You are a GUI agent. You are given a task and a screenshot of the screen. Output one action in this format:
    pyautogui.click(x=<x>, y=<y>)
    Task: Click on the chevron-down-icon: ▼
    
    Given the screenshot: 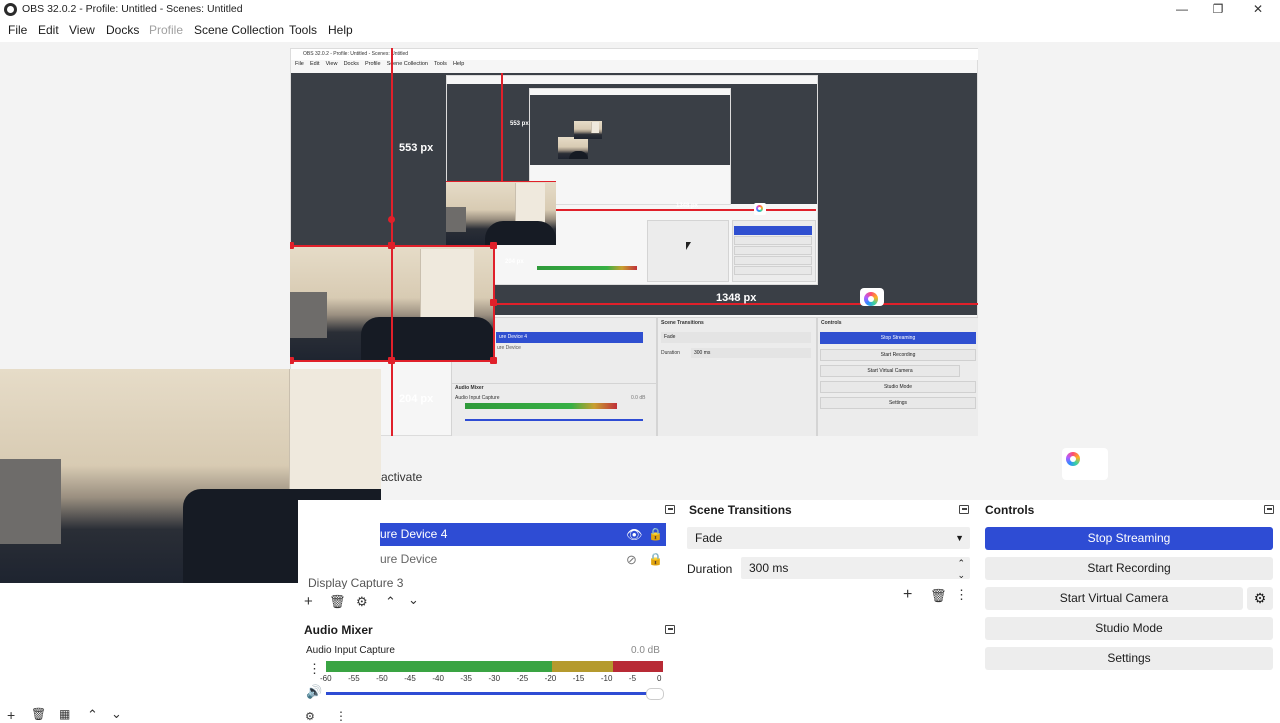 What is the action you would take?
    pyautogui.click(x=959, y=538)
    